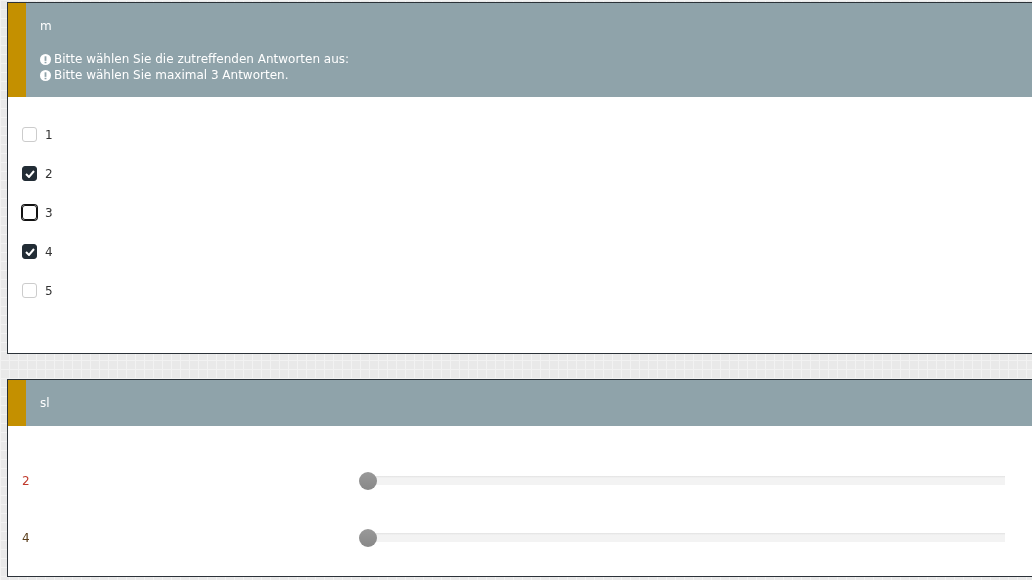 This screenshot has height=580, width=1032. I want to click on question-title: sl, so click(45, 403).